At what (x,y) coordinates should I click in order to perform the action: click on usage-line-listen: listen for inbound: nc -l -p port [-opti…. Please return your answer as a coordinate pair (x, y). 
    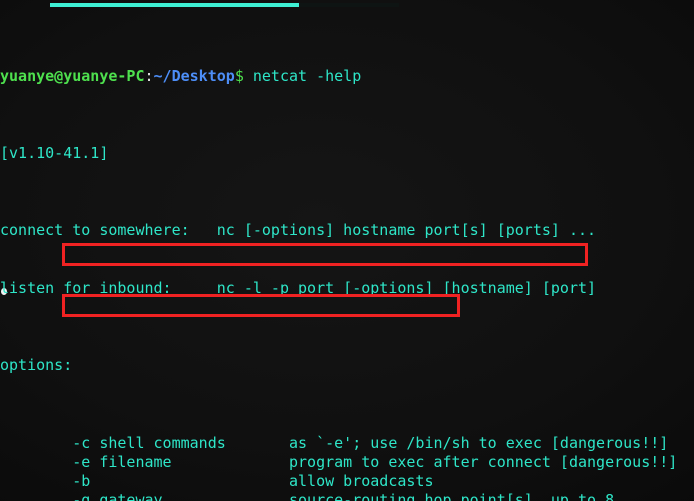
    Looking at the image, I should click on (298, 288).